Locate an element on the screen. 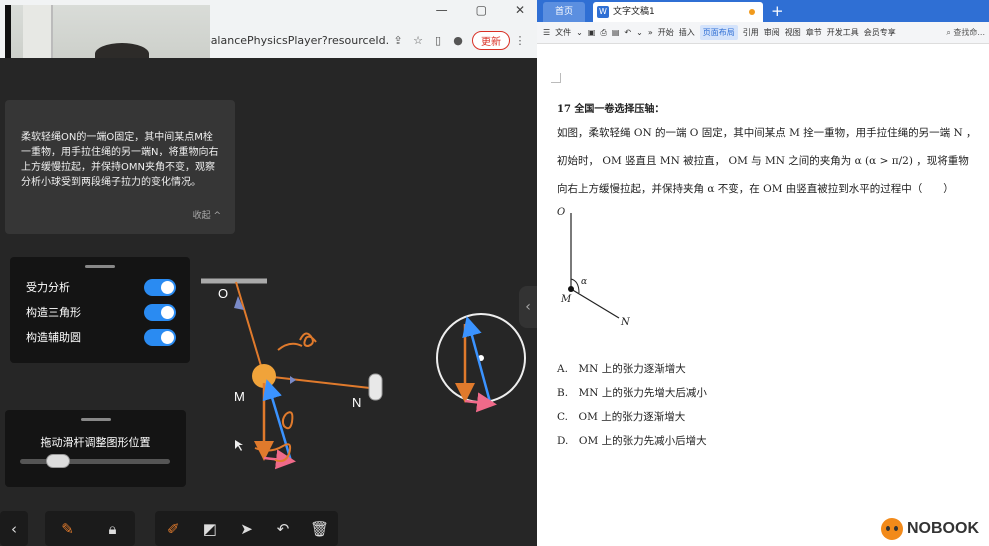 Image resolution: width=989 pixels, height=546 pixels. question-figure: O α M N is located at coordinates (594, 267).